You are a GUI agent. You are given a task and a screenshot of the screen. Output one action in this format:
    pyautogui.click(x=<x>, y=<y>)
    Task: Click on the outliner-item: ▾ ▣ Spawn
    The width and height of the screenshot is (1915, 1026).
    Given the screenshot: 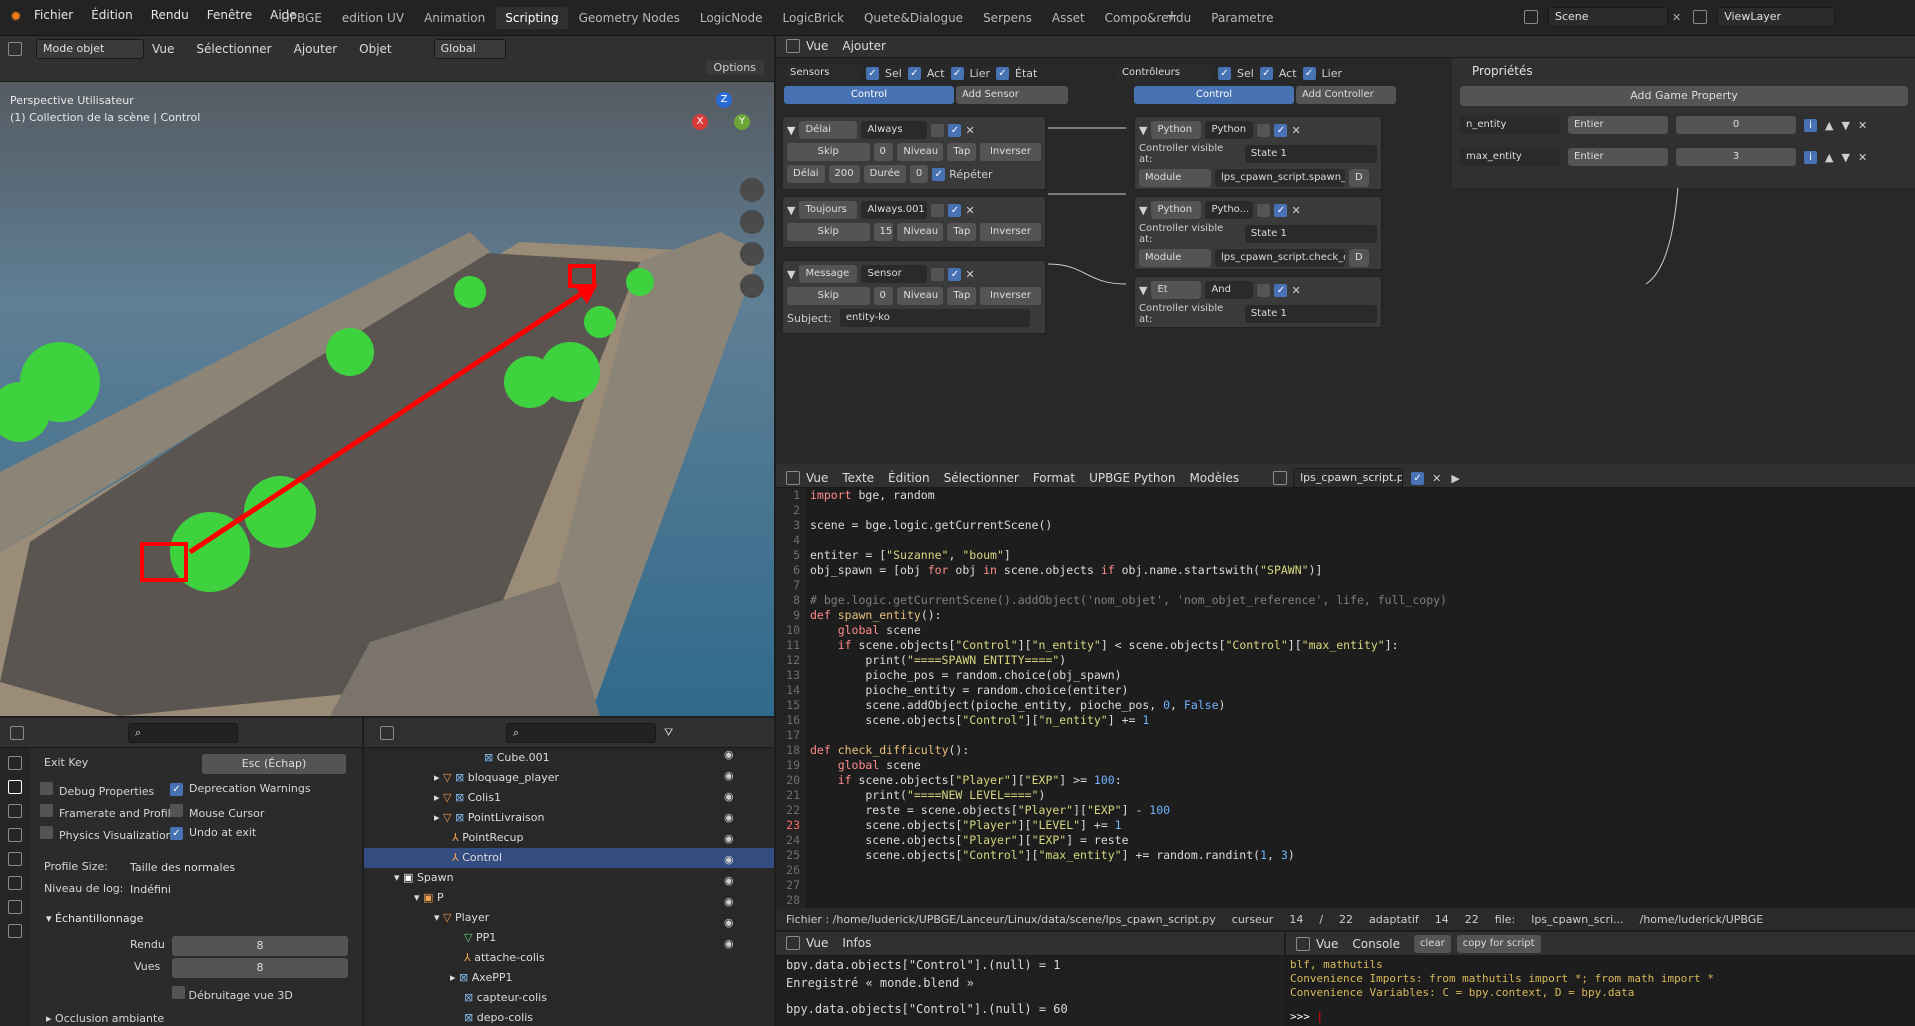 What is the action you would take?
    pyautogui.click(x=424, y=878)
    